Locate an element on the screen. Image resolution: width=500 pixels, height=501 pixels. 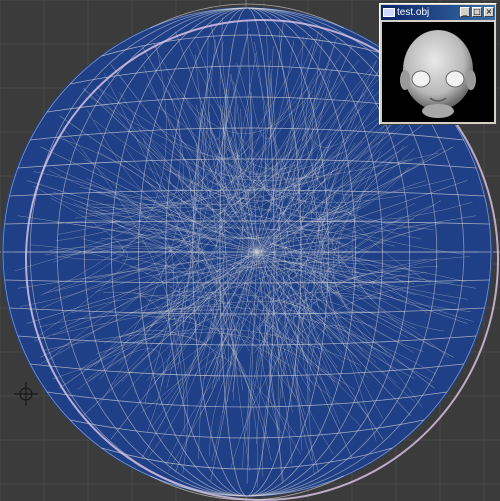
preview-render is located at coordinates (438, 72).